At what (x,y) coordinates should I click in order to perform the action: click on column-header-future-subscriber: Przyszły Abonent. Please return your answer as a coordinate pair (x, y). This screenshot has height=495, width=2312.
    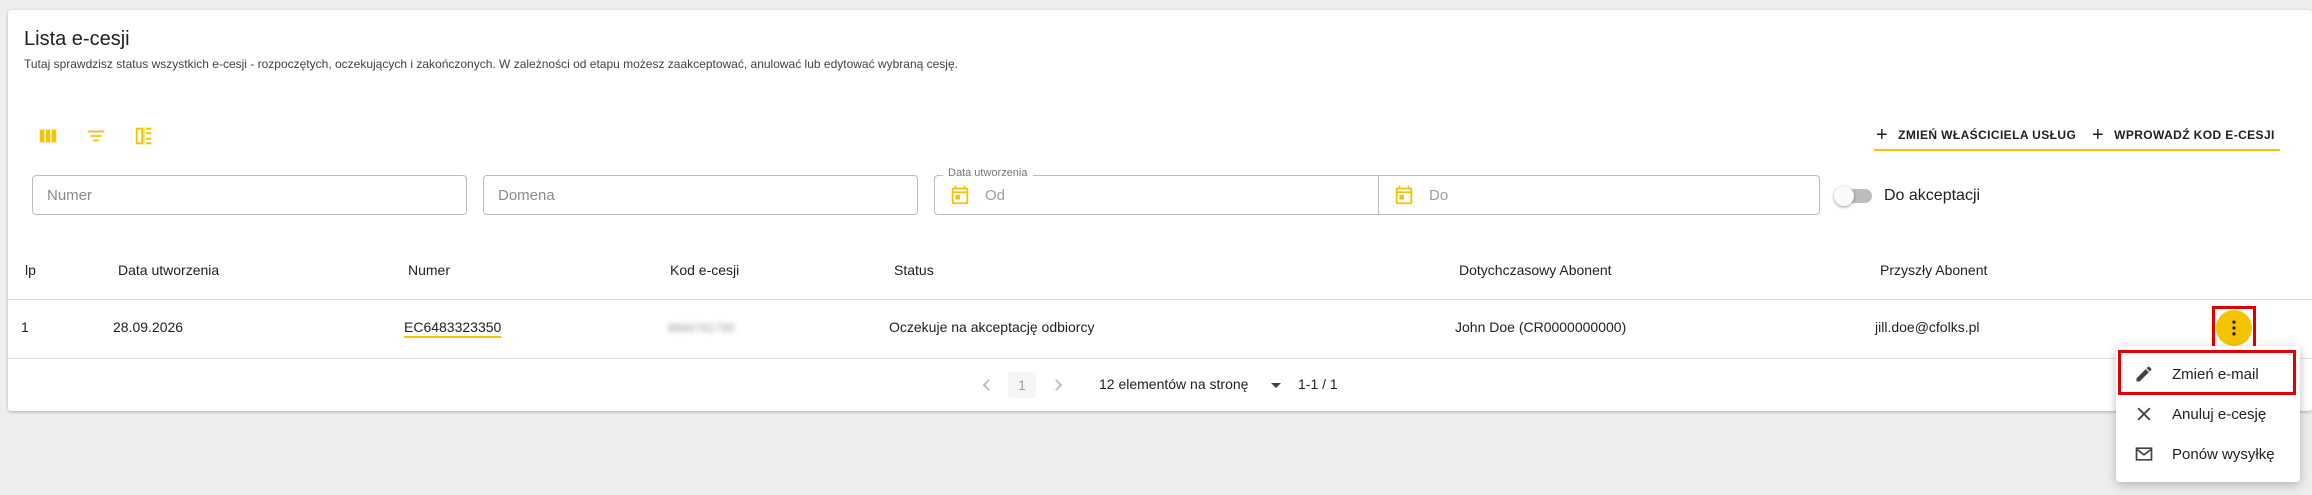
    Looking at the image, I should click on (1934, 270).